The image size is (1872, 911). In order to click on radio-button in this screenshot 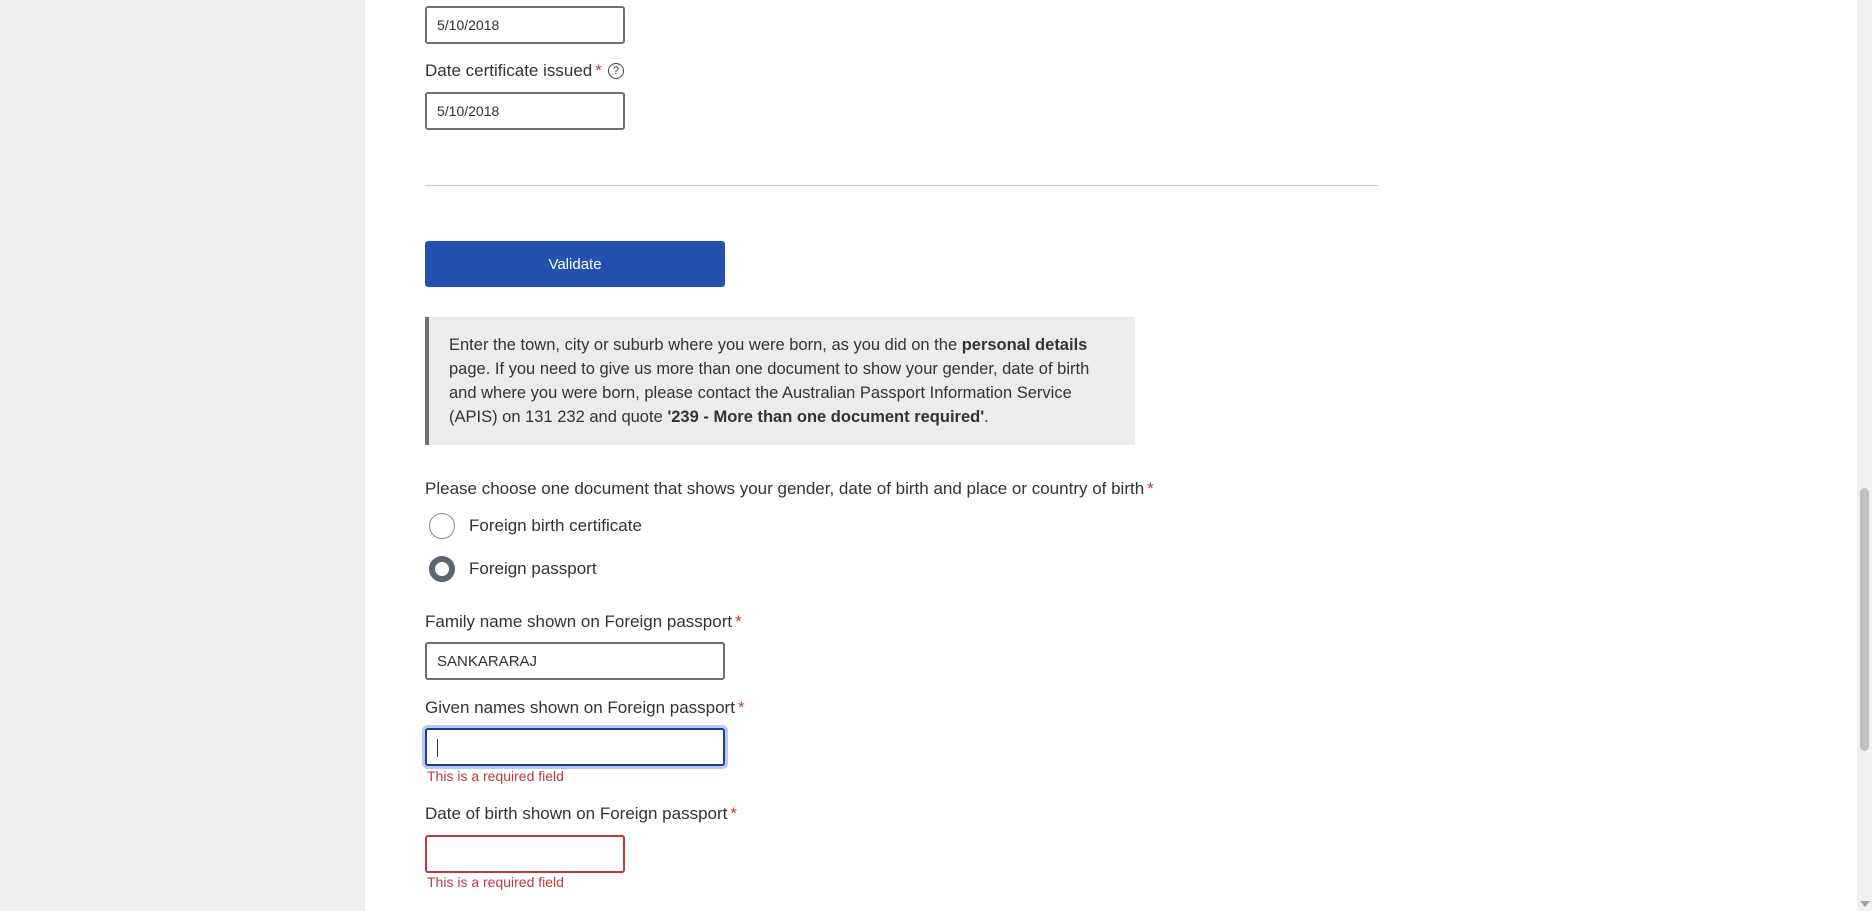, I will do `click(442, 526)`.